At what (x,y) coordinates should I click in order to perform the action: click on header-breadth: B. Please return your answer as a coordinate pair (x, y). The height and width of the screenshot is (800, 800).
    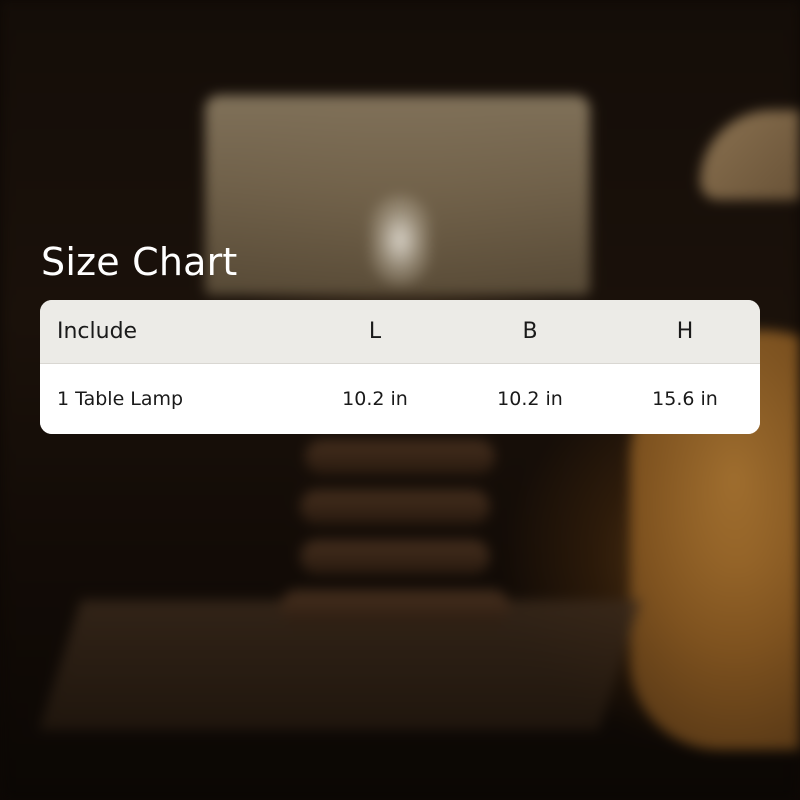
    Looking at the image, I should click on (530, 331).